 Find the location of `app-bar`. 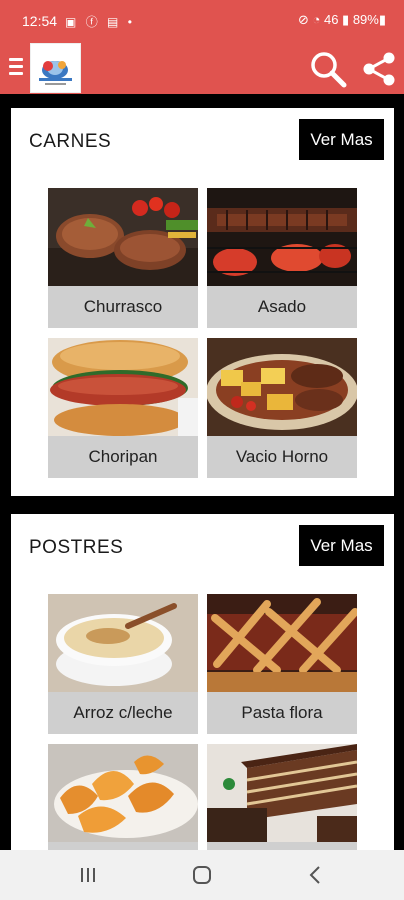

app-bar is located at coordinates (202, 68).